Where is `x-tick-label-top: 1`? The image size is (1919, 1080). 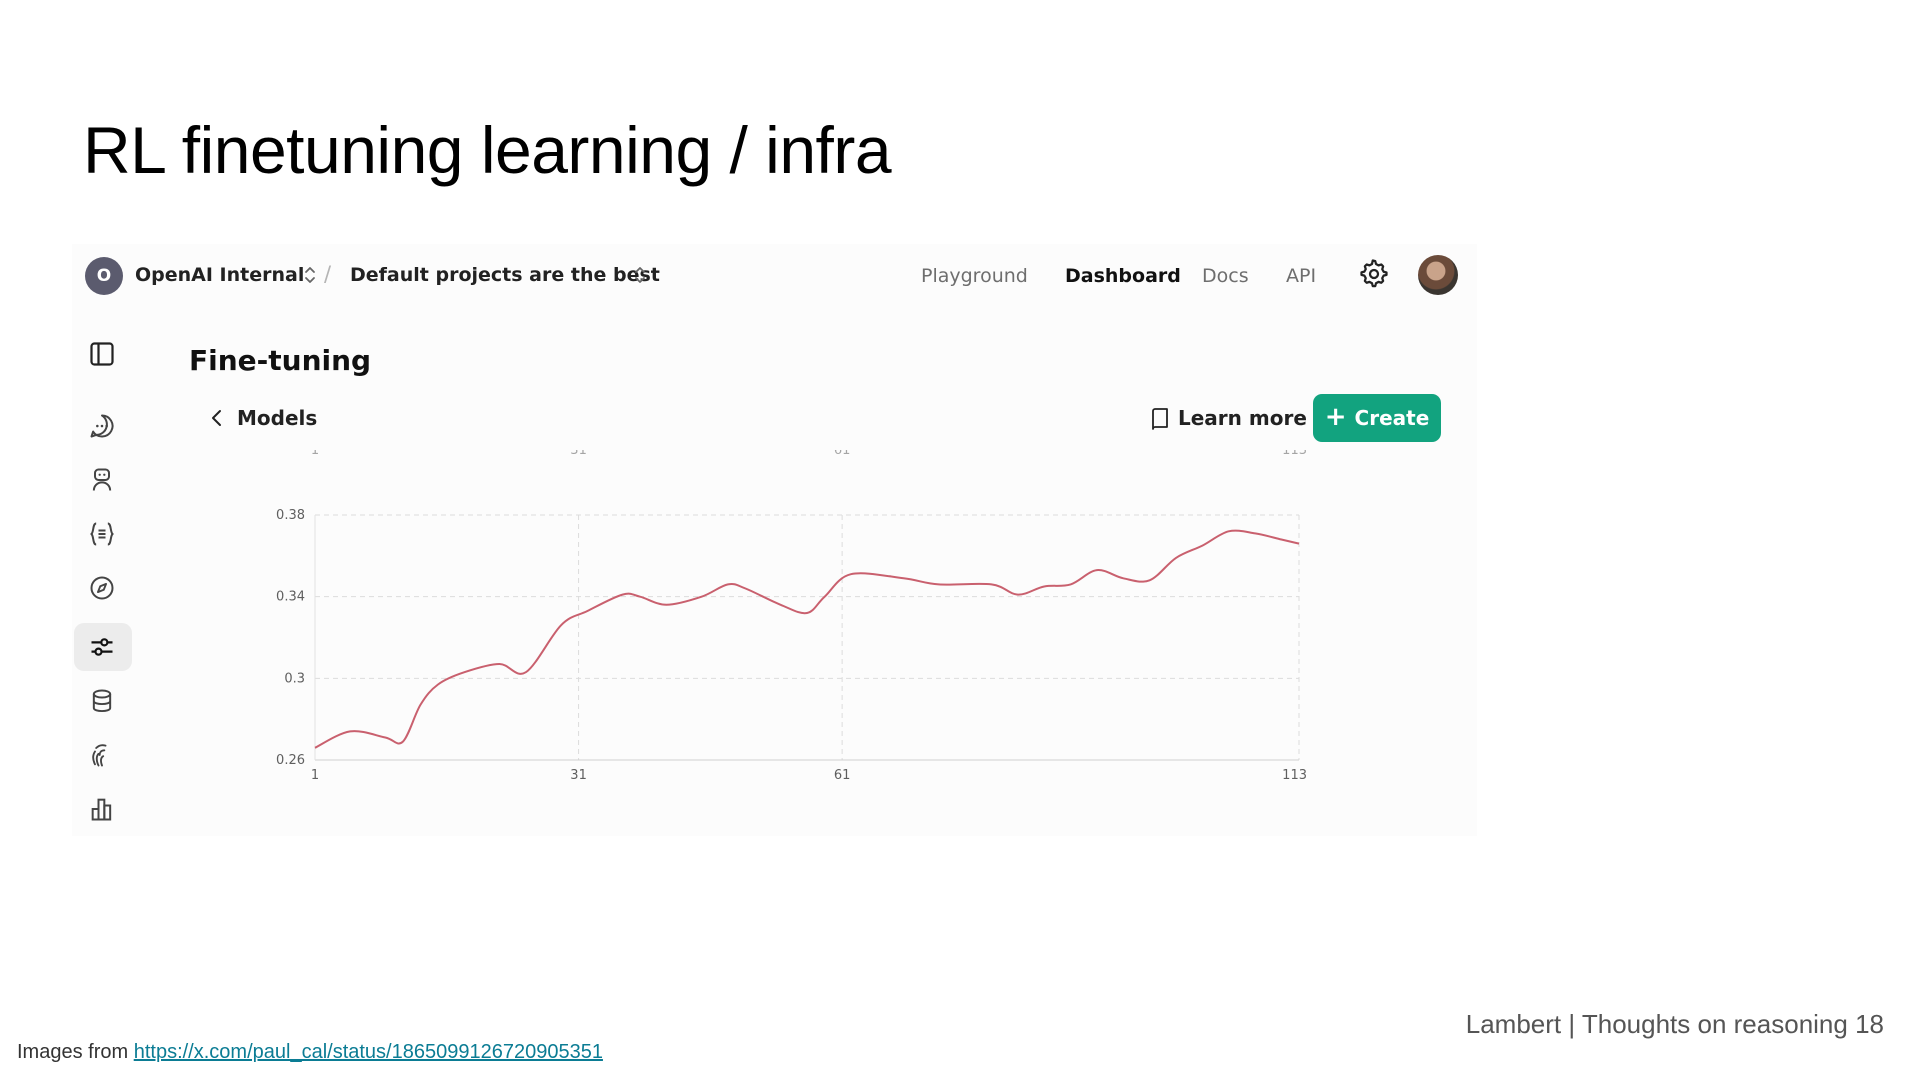 x-tick-label-top: 1 is located at coordinates (315, 454).